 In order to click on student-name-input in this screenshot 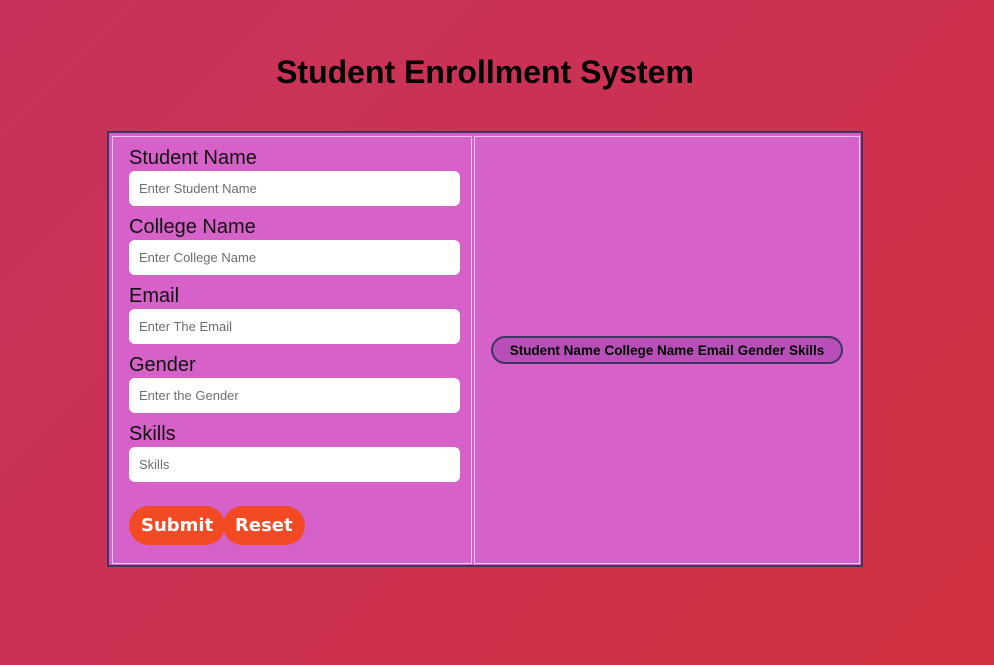, I will do `click(294, 188)`.